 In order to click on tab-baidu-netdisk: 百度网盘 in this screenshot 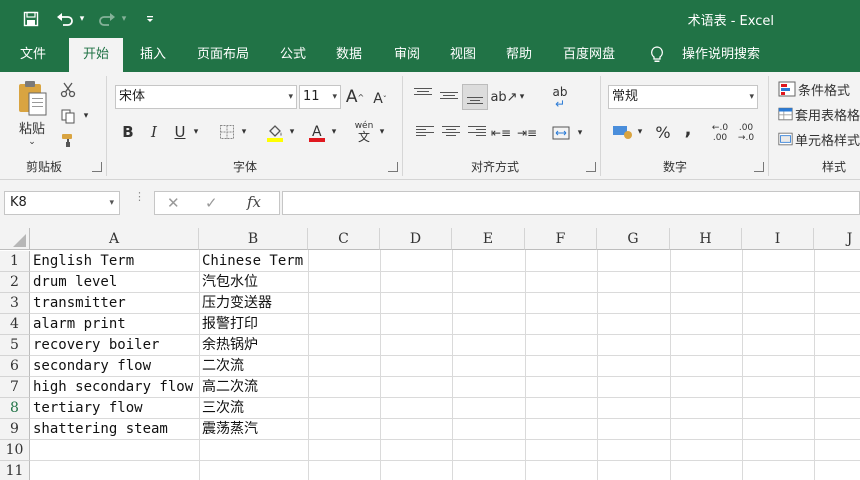, I will do `click(589, 55)`.